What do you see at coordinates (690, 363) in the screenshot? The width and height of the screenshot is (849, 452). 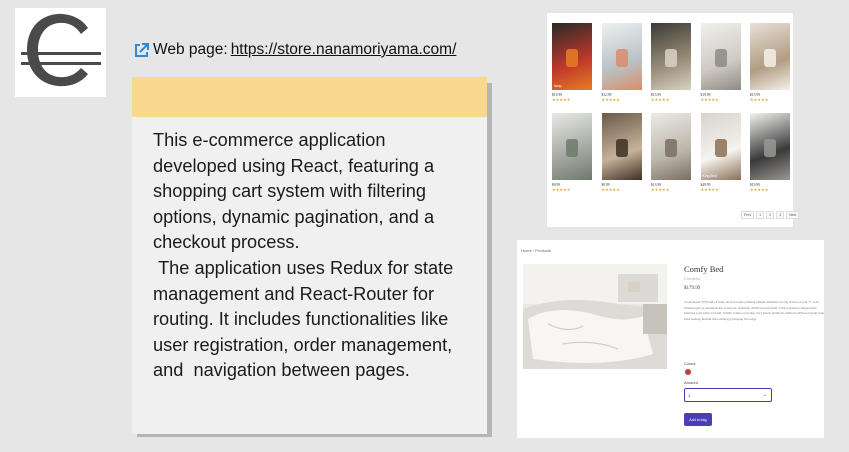 I see `colors-label: Colors` at bounding box center [690, 363].